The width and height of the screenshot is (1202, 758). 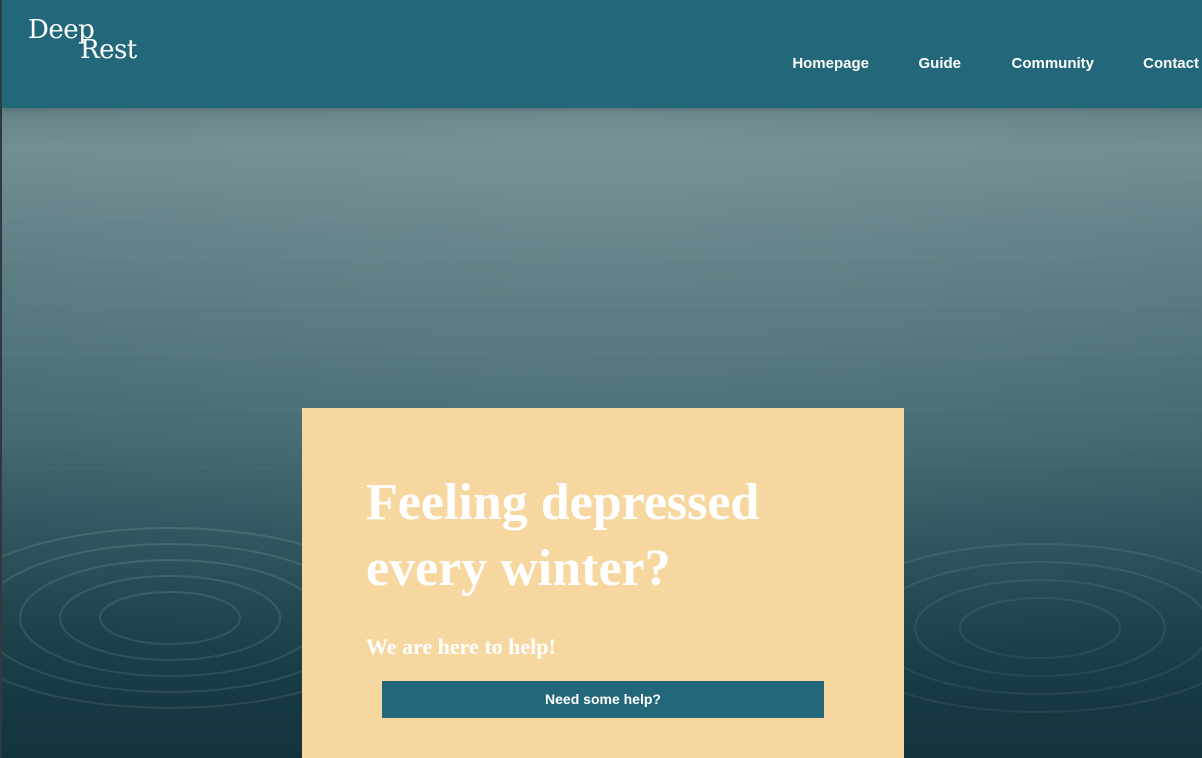 I want to click on logo-text-bottom: Rest, so click(x=108, y=50).